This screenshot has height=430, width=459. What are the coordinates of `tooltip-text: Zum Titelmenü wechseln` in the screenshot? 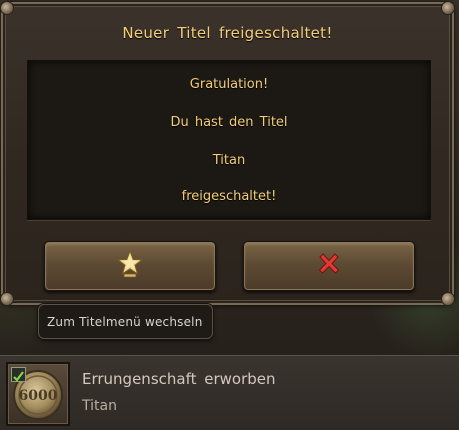 It's located at (125, 322).